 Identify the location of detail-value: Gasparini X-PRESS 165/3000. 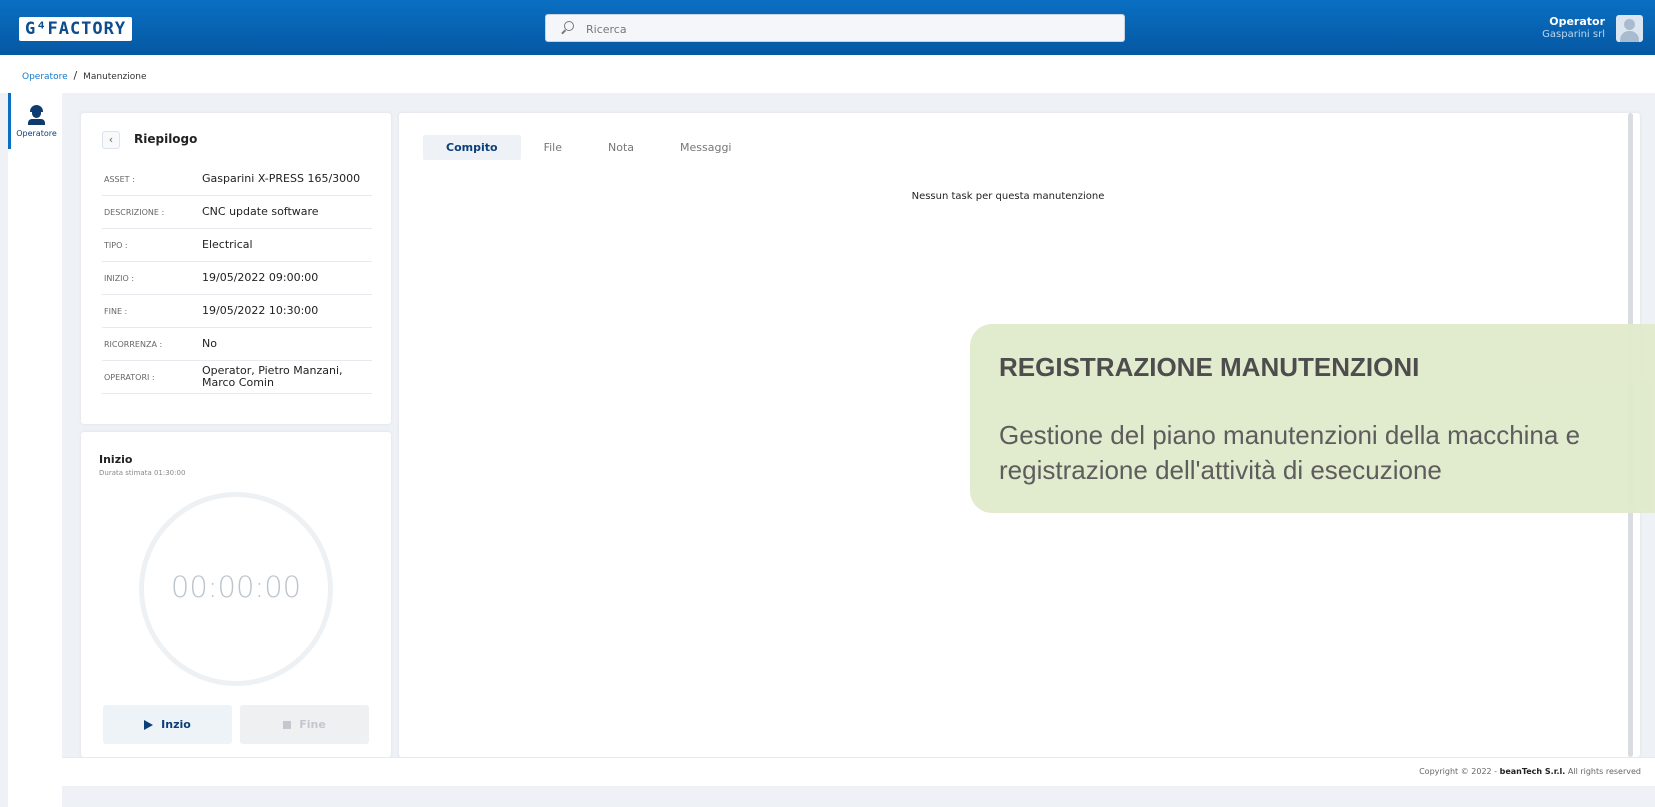
(281, 178).